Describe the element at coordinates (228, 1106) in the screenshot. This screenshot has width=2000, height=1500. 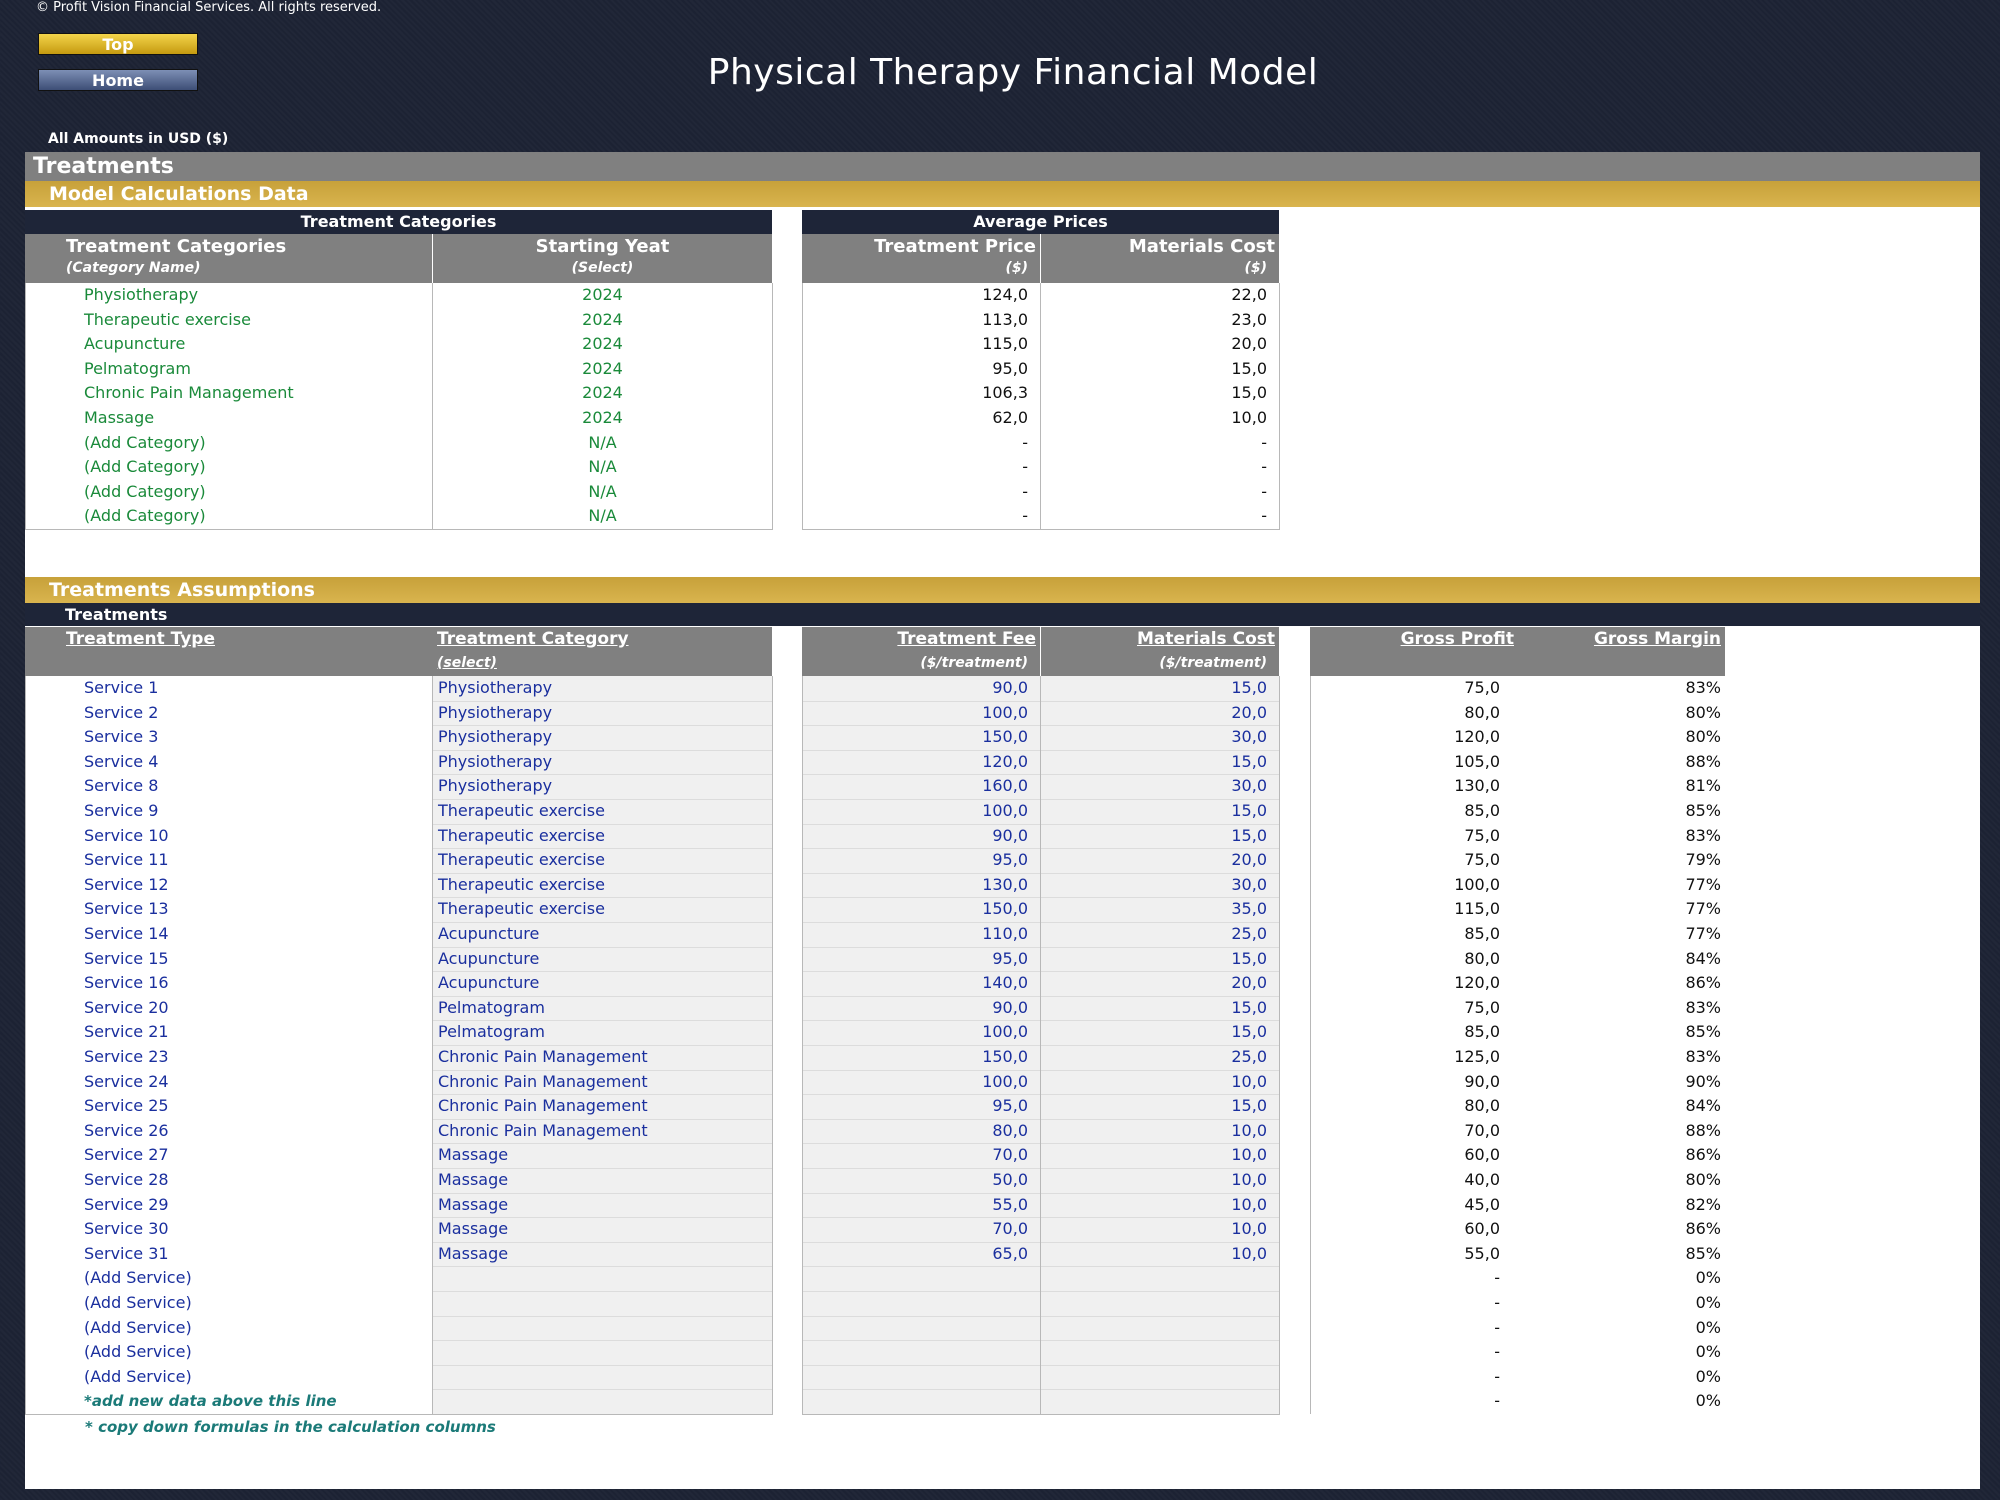
I see `treatment-type-cell: Service 25` at that location.